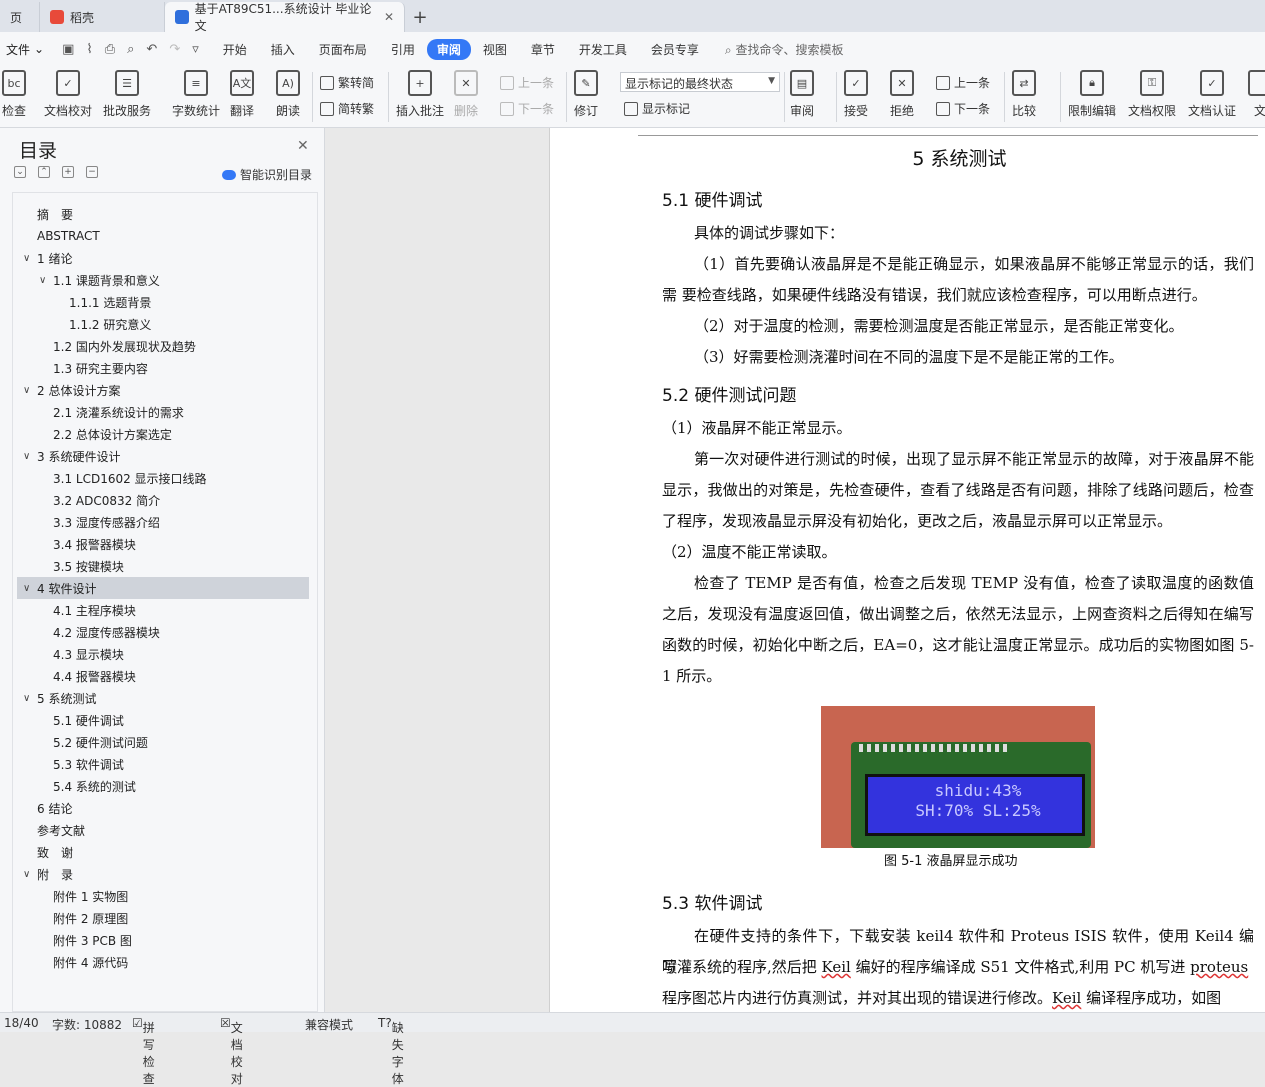 Image resolution: width=1265 pixels, height=1087 pixels. I want to click on toc-item: 摘 要, so click(163, 214).